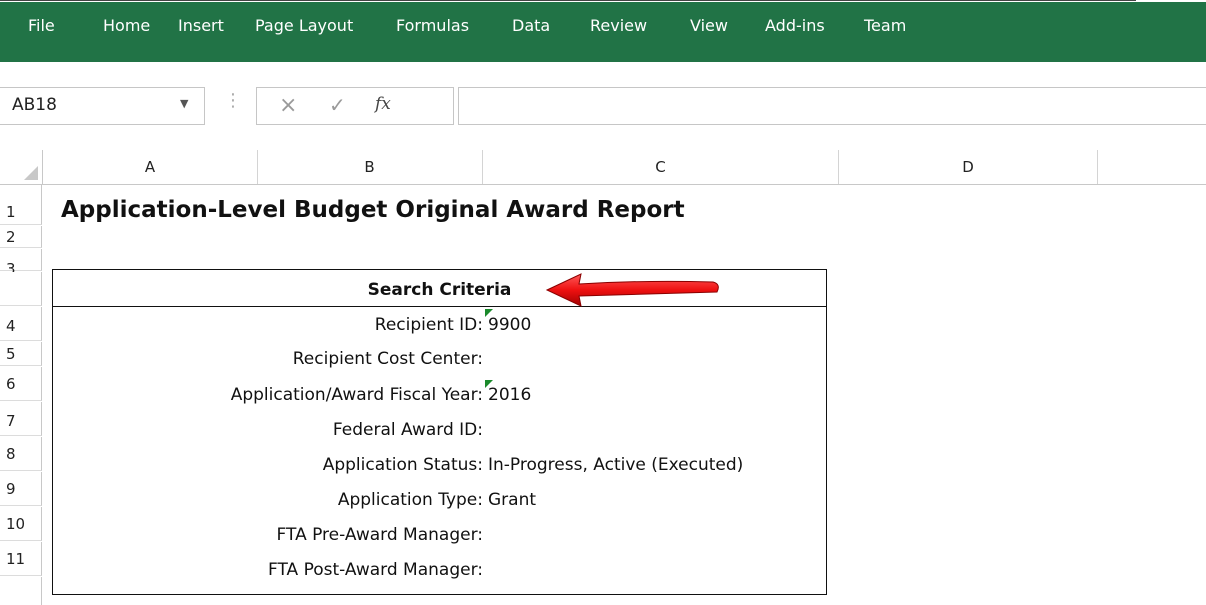  Describe the element at coordinates (21, 237) in the screenshot. I see `row-header-2: 2` at that location.